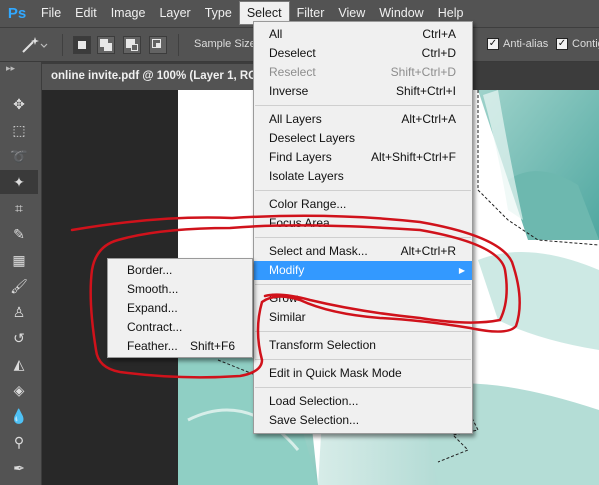 This screenshot has height=485, width=599. Describe the element at coordinates (363, 317) in the screenshot. I see `select-menu-item-similar: Similar` at that location.